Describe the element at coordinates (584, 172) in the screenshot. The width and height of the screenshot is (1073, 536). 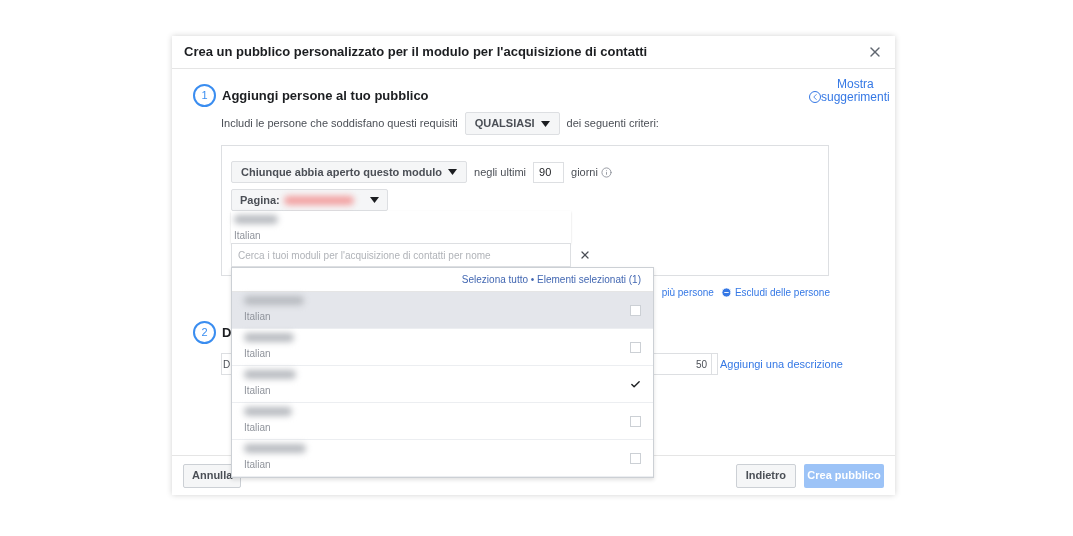
I see `days-label: giorni` at that location.